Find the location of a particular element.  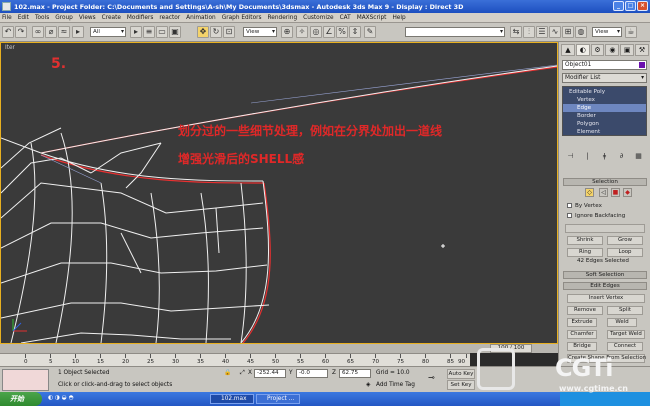

menu-create: Create is located at coordinates (111, 18).